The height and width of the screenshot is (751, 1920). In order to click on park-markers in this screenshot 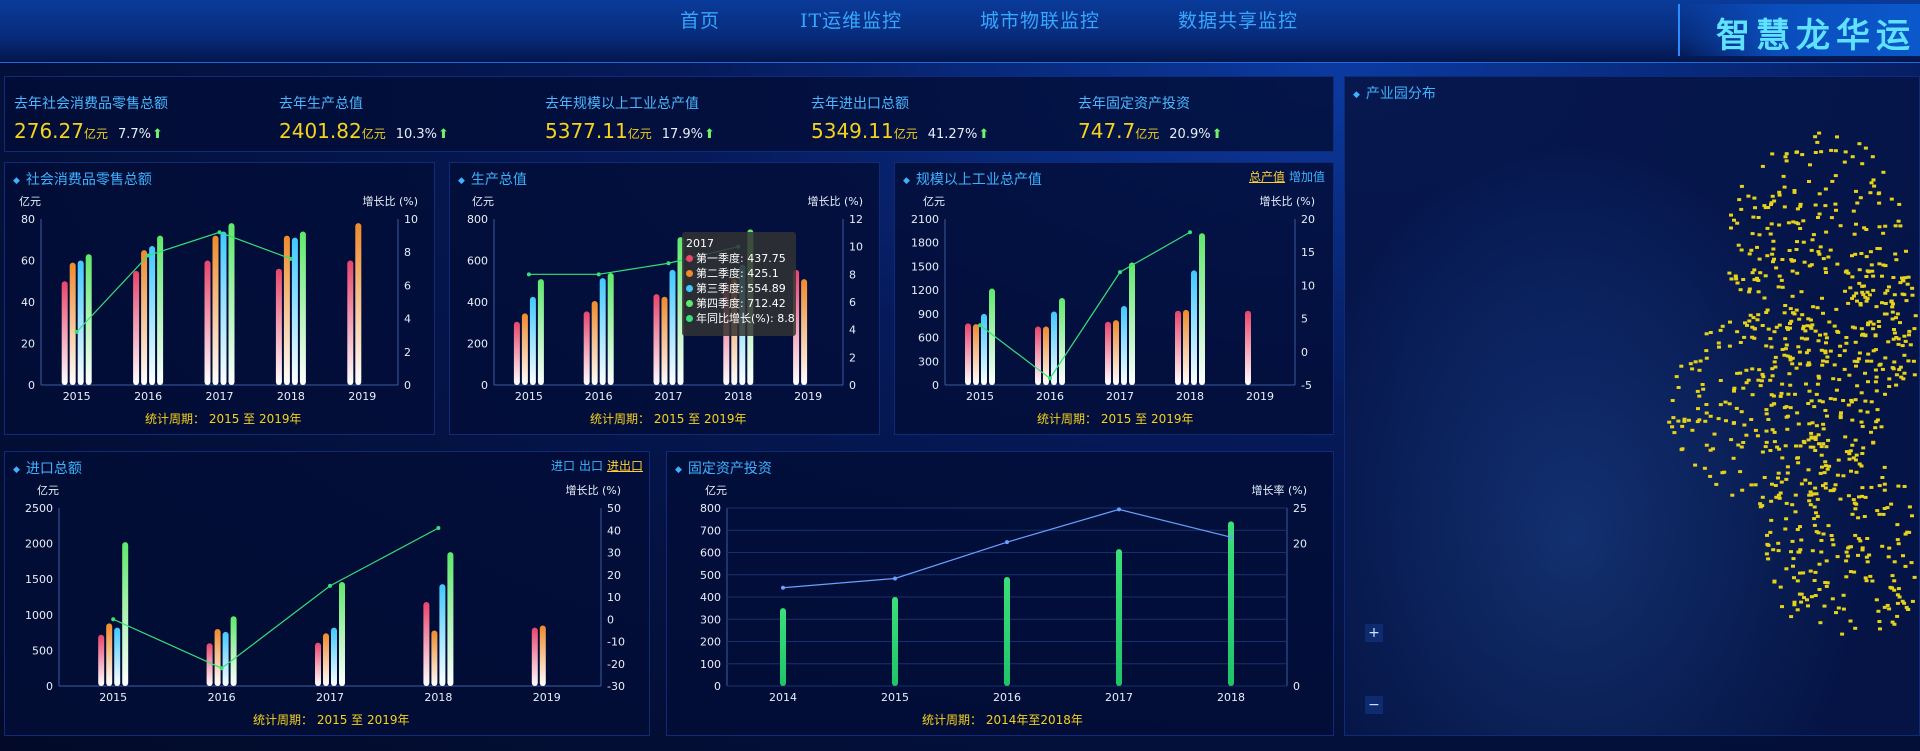, I will do `click(1792, 383)`.